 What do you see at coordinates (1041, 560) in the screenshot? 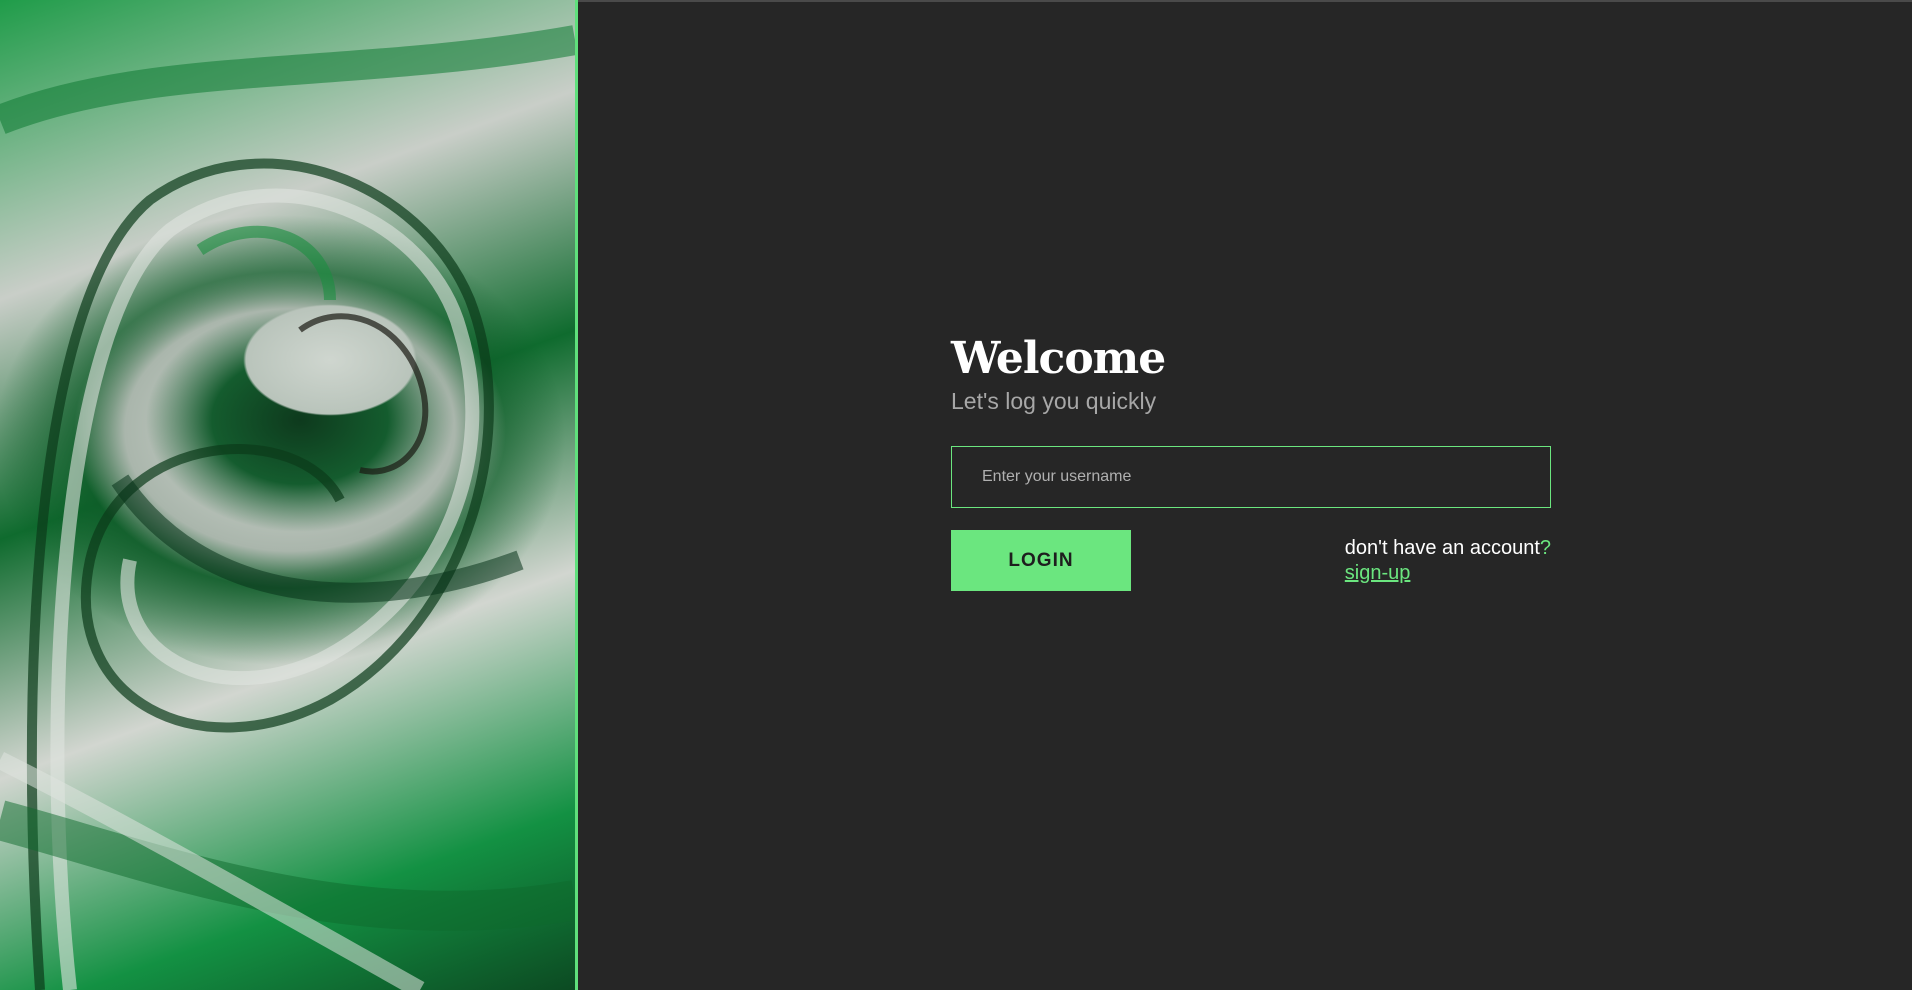
I see `login-button: LOGIN` at bounding box center [1041, 560].